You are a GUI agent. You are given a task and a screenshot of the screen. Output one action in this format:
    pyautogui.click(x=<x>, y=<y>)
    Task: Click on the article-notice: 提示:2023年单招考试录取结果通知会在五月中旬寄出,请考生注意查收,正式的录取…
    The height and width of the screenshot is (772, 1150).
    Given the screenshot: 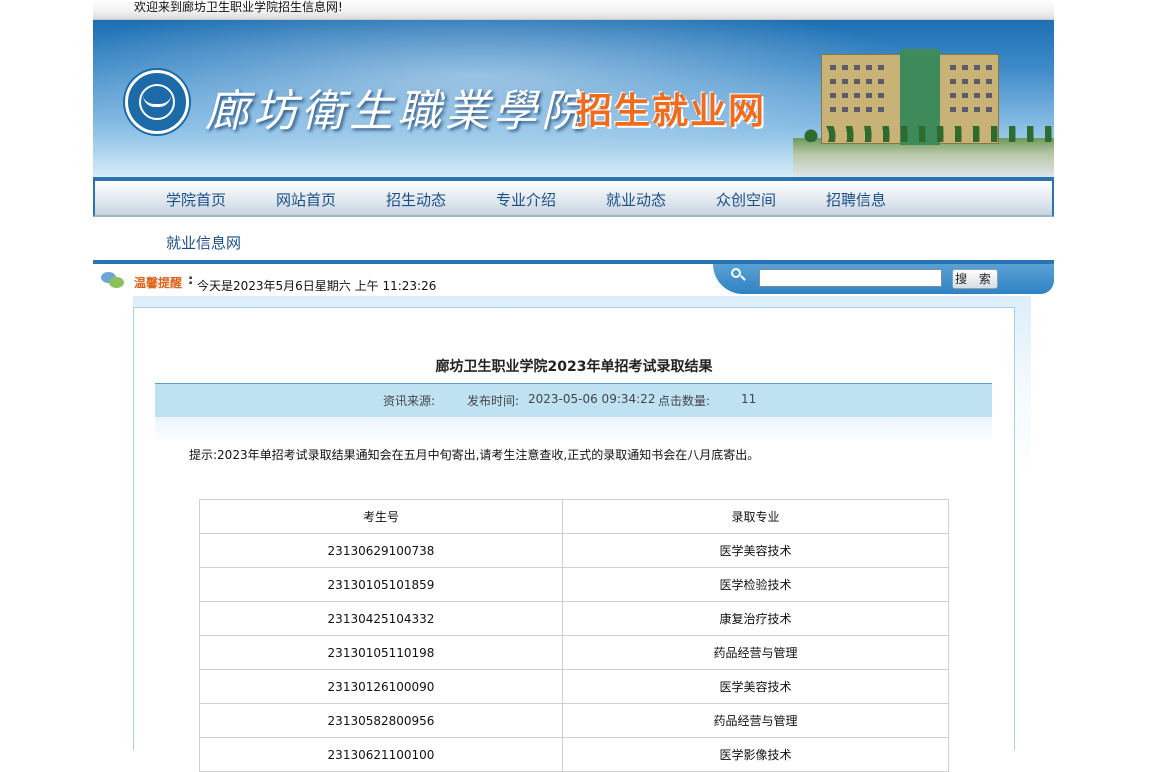 What is the action you would take?
    pyautogui.click(x=474, y=455)
    